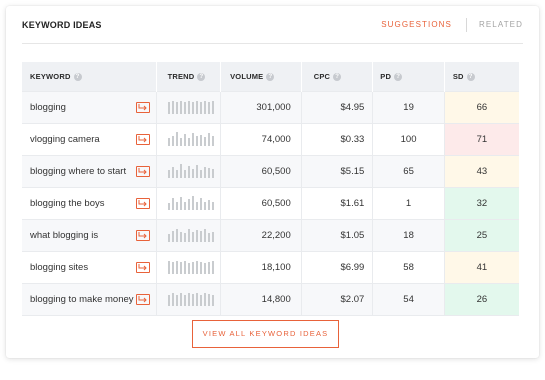 Image resolution: width=545 pixels, height=380 pixels. I want to click on tab-related: RELATED, so click(501, 24).